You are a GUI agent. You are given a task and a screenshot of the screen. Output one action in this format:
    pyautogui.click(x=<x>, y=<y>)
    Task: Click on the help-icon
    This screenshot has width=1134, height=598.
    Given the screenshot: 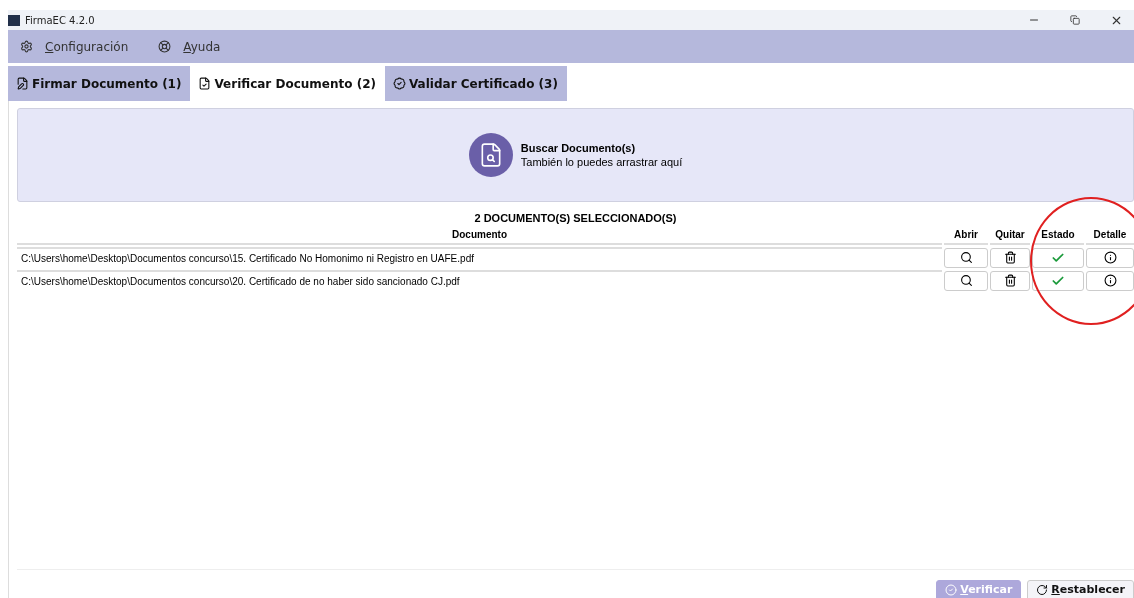 What is the action you would take?
    pyautogui.click(x=165, y=46)
    